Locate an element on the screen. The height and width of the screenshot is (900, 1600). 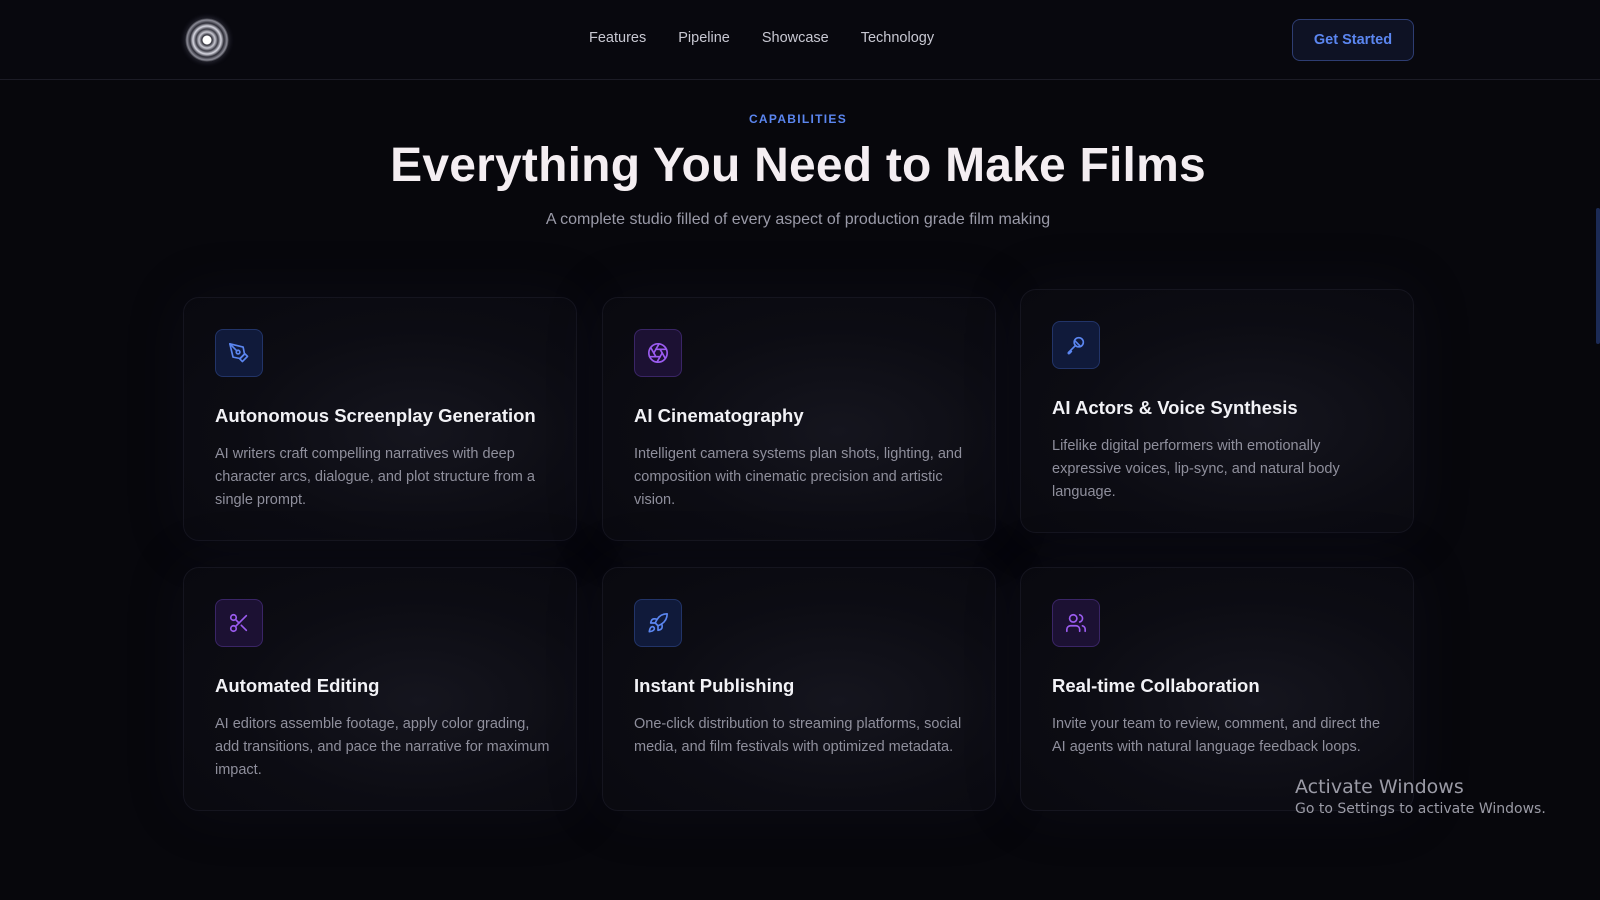
scrollbar-thumb is located at coordinates (1598, 276).